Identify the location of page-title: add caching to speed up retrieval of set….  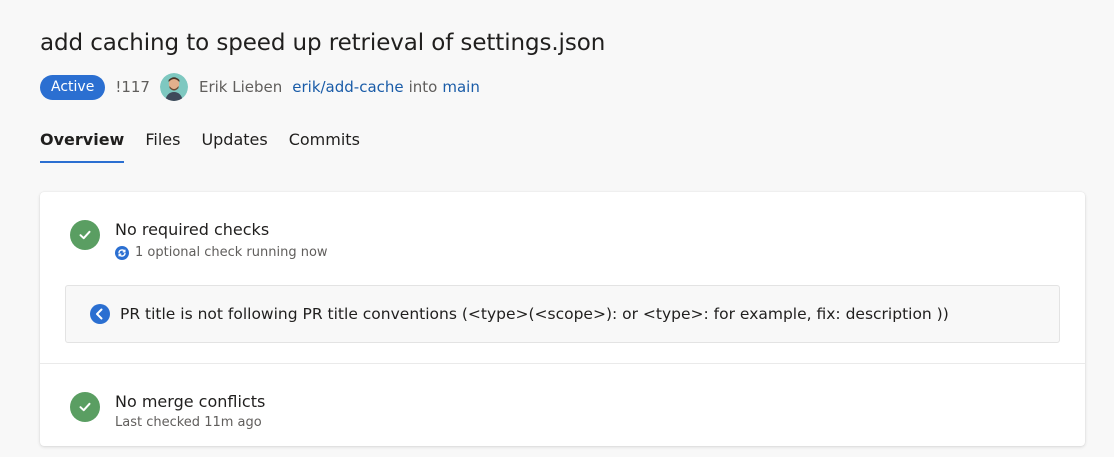
(323, 43).